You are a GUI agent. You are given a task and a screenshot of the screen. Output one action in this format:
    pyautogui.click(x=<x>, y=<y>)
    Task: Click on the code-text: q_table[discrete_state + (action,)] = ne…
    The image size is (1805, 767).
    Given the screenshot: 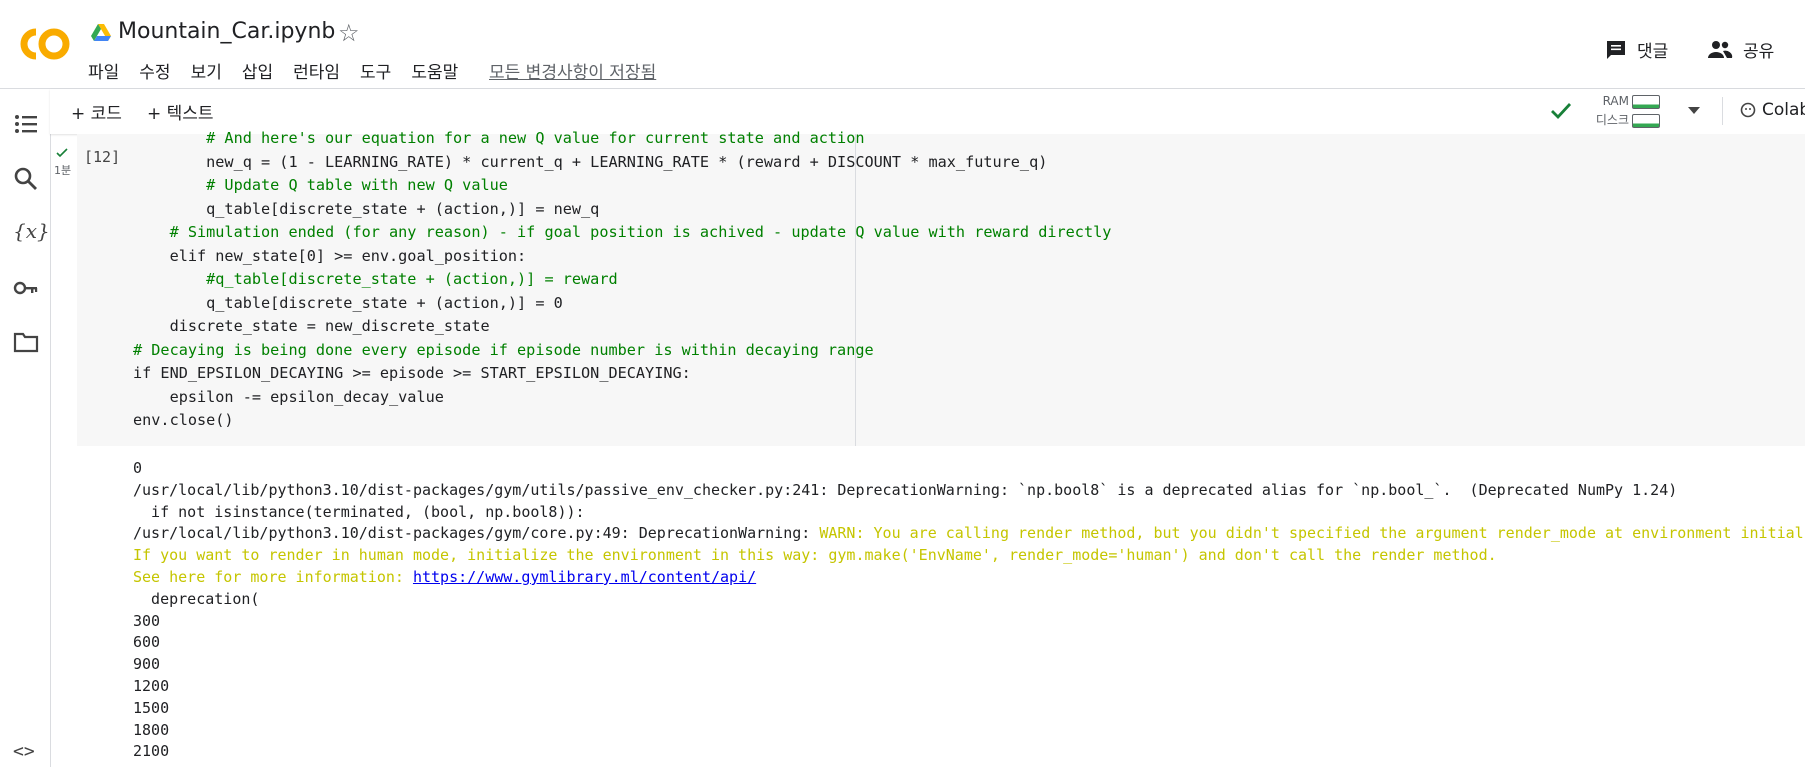 What is the action you would take?
    pyautogui.click(x=366, y=208)
    